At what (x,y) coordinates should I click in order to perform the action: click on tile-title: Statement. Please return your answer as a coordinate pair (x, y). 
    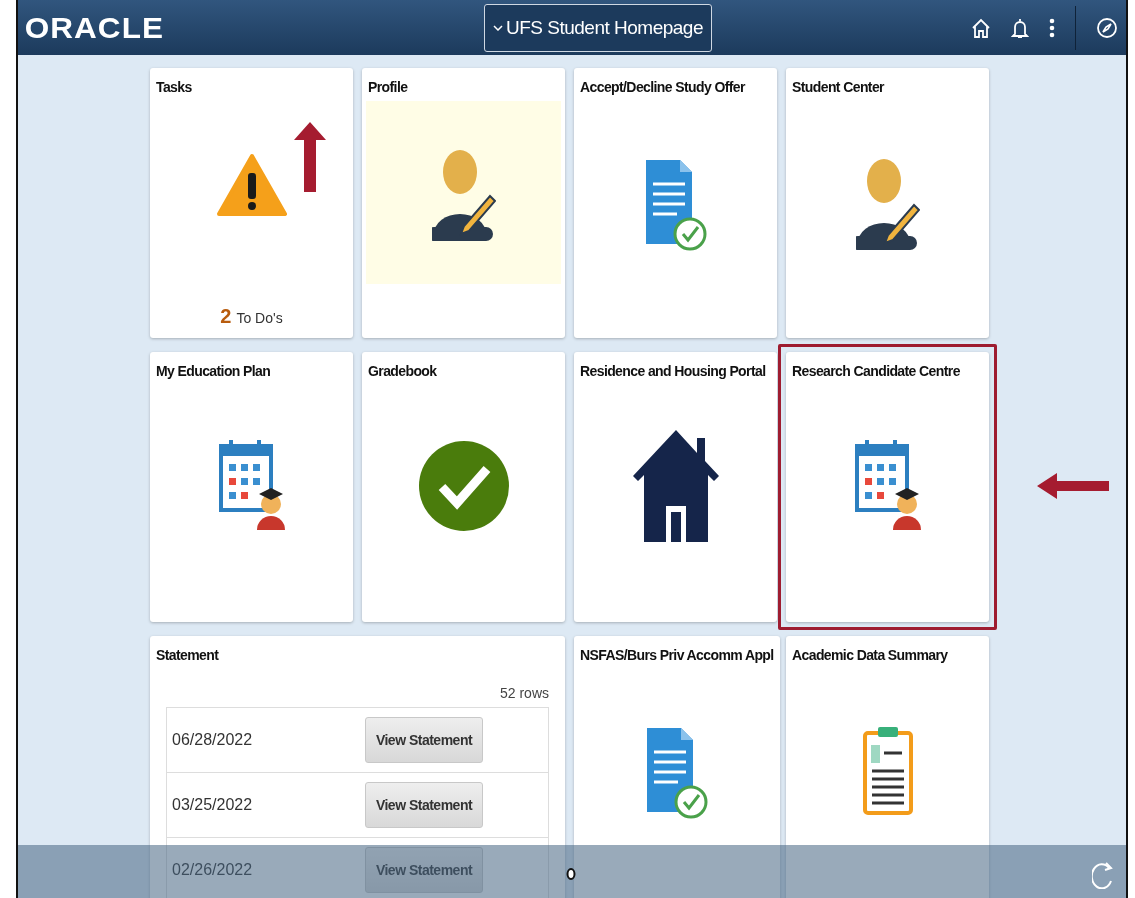
    Looking at the image, I should click on (187, 654).